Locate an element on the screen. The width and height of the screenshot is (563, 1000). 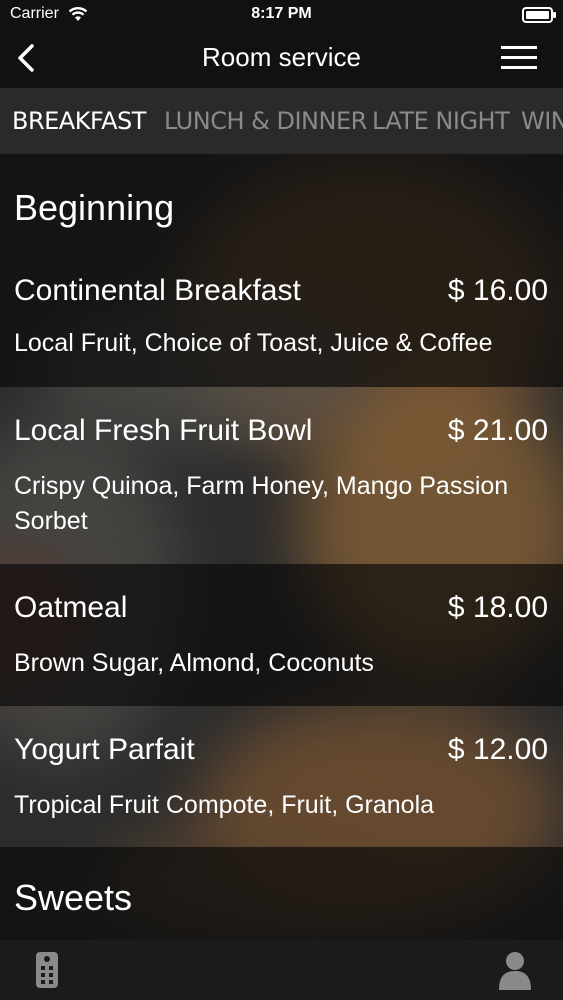
tab-late-night: LATE NIGHT is located at coordinates (441, 121).